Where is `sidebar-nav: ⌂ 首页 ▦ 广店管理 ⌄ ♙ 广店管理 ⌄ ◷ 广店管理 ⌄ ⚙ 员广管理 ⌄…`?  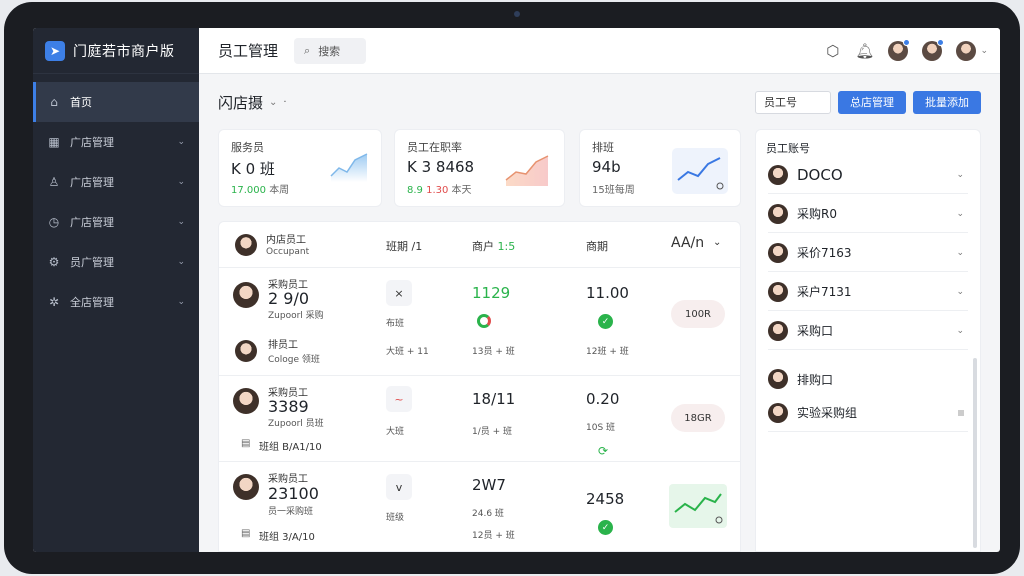 sidebar-nav: ⌂ 首页 ▦ 广店管理 ⌄ ♙ 广店管理 ⌄ ◷ 广店管理 ⌄ ⚙ 员广管理 ⌄… is located at coordinates (116, 202).